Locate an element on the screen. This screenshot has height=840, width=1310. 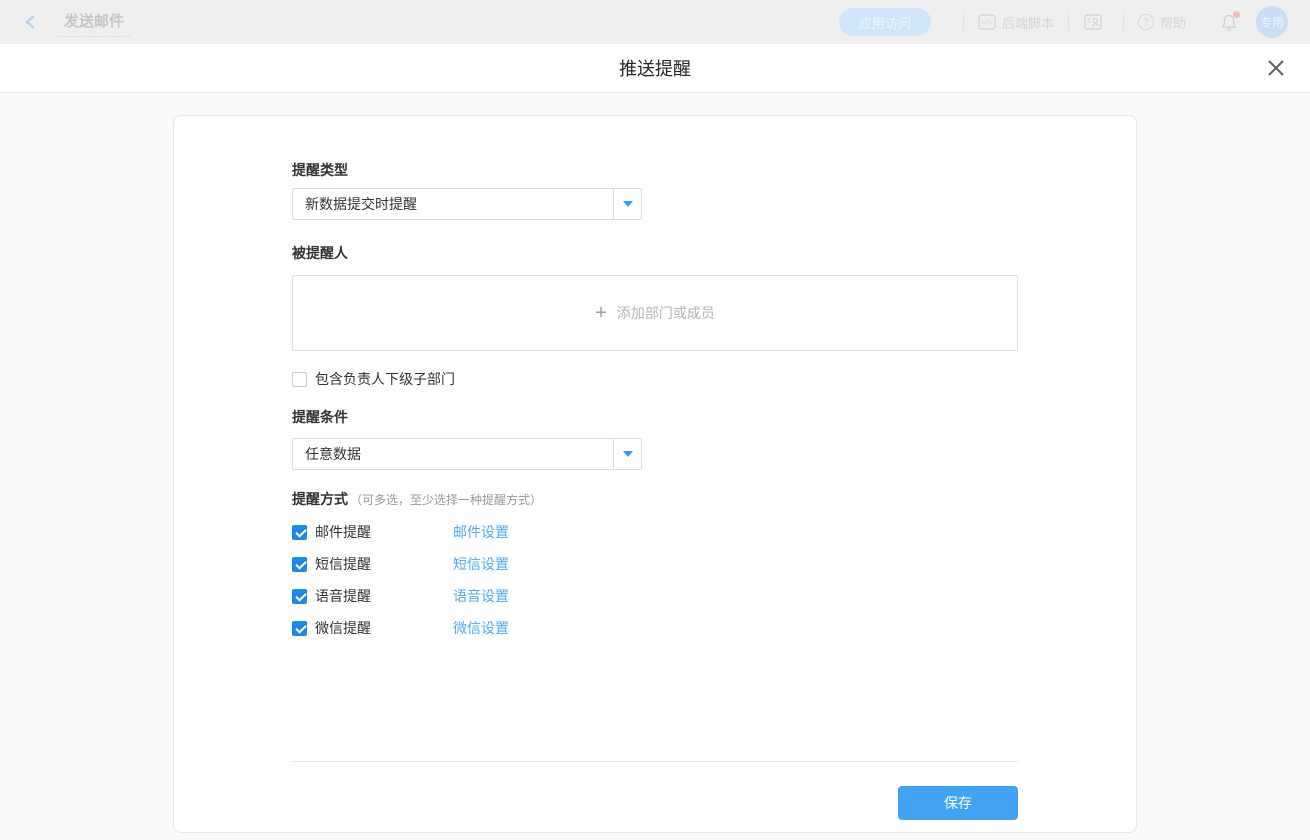
wechat-settings-link: 微信设置 is located at coordinates (481, 628).